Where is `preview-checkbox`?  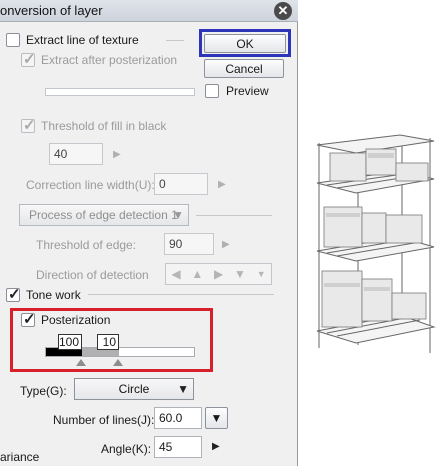 preview-checkbox is located at coordinates (212, 91).